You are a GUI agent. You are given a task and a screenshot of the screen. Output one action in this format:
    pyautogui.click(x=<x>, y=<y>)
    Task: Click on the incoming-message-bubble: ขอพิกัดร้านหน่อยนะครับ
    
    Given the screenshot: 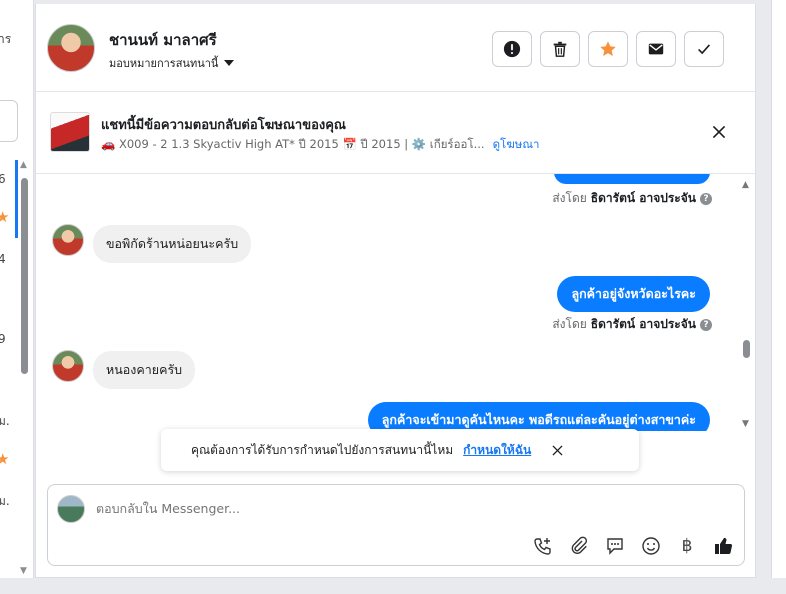 What is the action you would take?
    pyautogui.click(x=172, y=244)
    